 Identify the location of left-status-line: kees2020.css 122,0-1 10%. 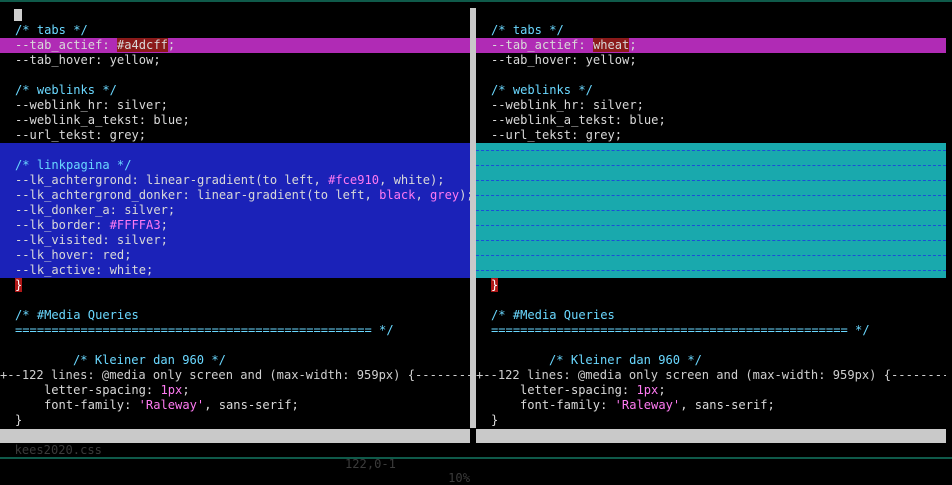
(235, 457).